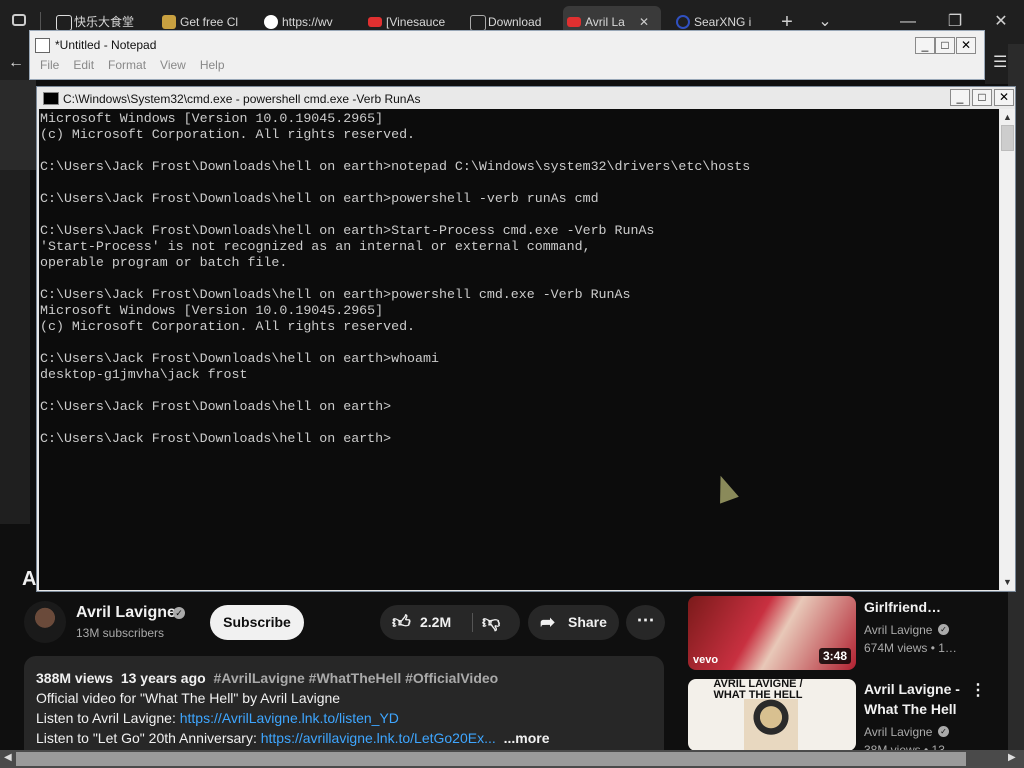  What do you see at coordinates (515, 22) in the screenshot?
I see `tab-label: Download` at bounding box center [515, 22].